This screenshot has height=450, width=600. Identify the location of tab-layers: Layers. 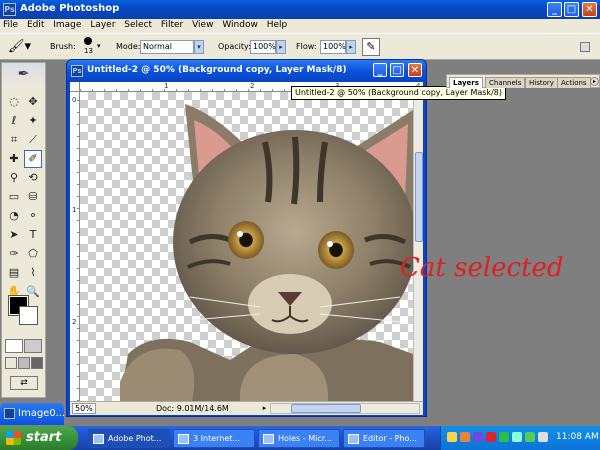
(466, 82).